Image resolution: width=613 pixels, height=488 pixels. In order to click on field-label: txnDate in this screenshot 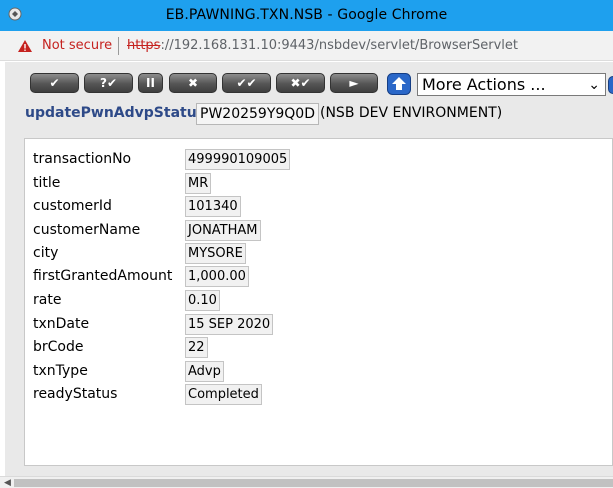, I will do `click(61, 324)`.